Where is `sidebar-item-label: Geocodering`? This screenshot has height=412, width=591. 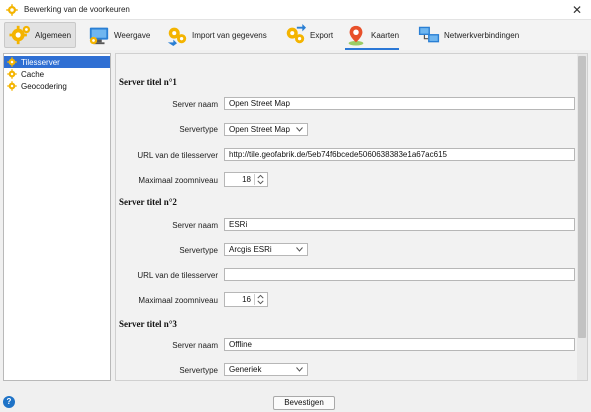 sidebar-item-label: Geocodering is located at coordinates (44, 86).